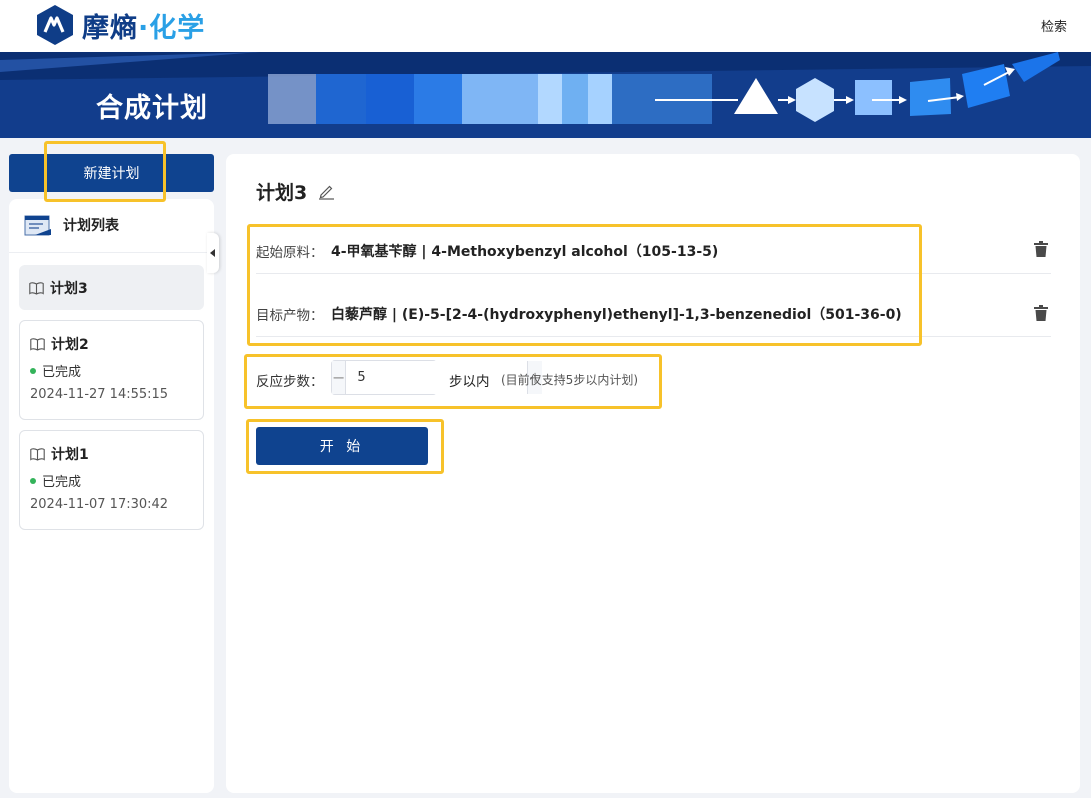  What do you see at coordinates (1041, 249) in the screenshot?
I see `delete-start-material-icon` at bounding box center [1041, 249].